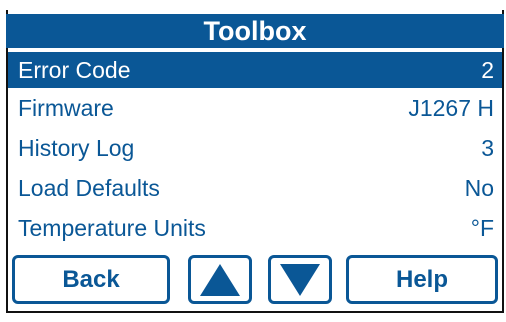 This screenshot has height=322, width=506. What do you see at coordinates (487, 148) in the screenshot?
I see `menu-row-value: 3` at bounding box center [487, 148].